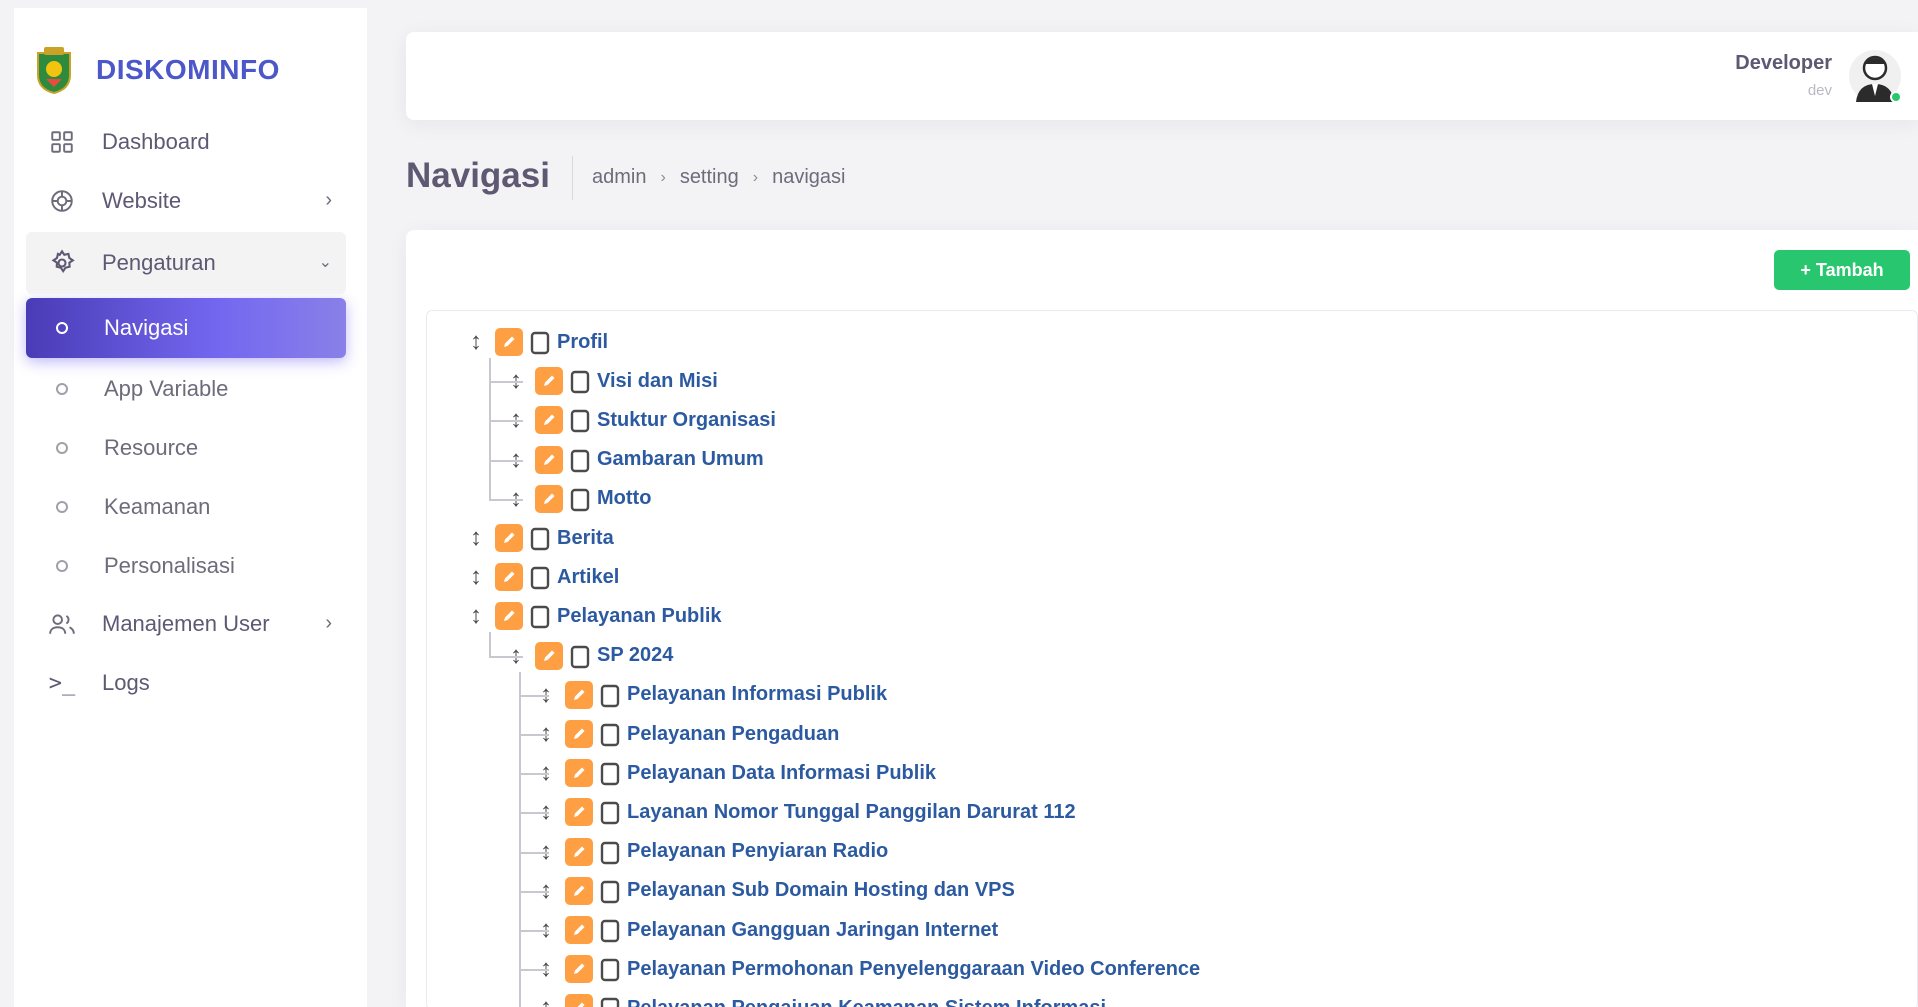 Image resolution: width=1918 pixels, height=1007 pixels. What do you see at coordinates (188, 69) in the screenshot?
I see `brand-name: DISKOMINFO` at bounding box center [188, 69].